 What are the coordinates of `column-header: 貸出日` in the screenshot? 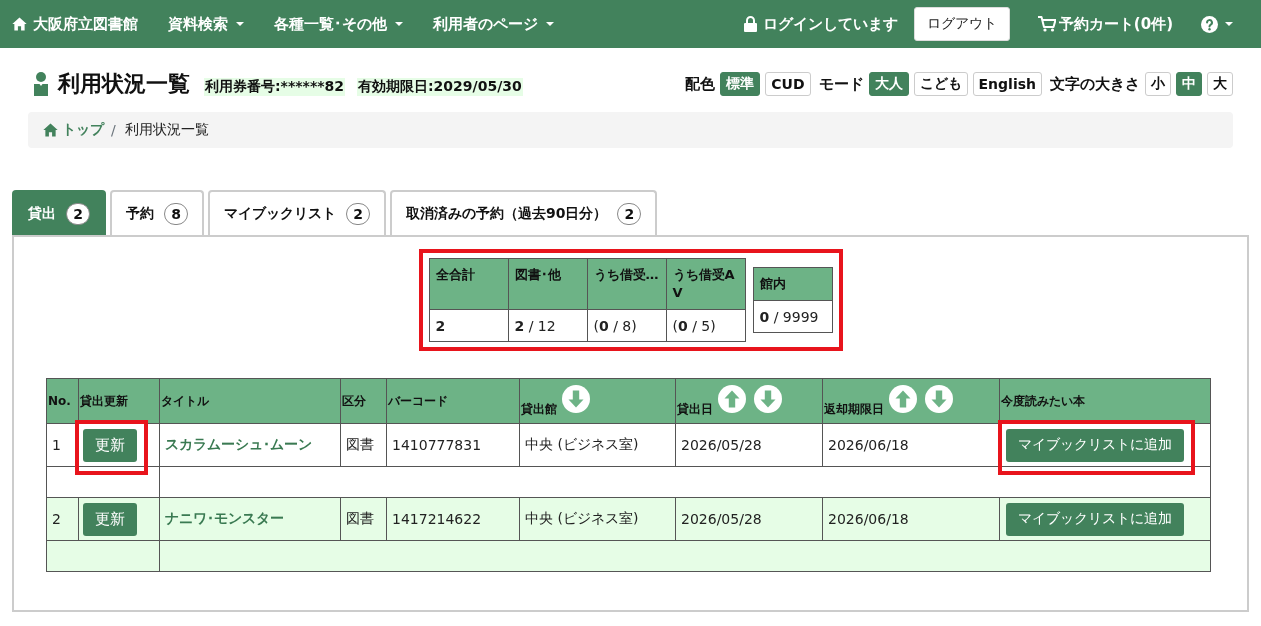 It's located at (695, 408).